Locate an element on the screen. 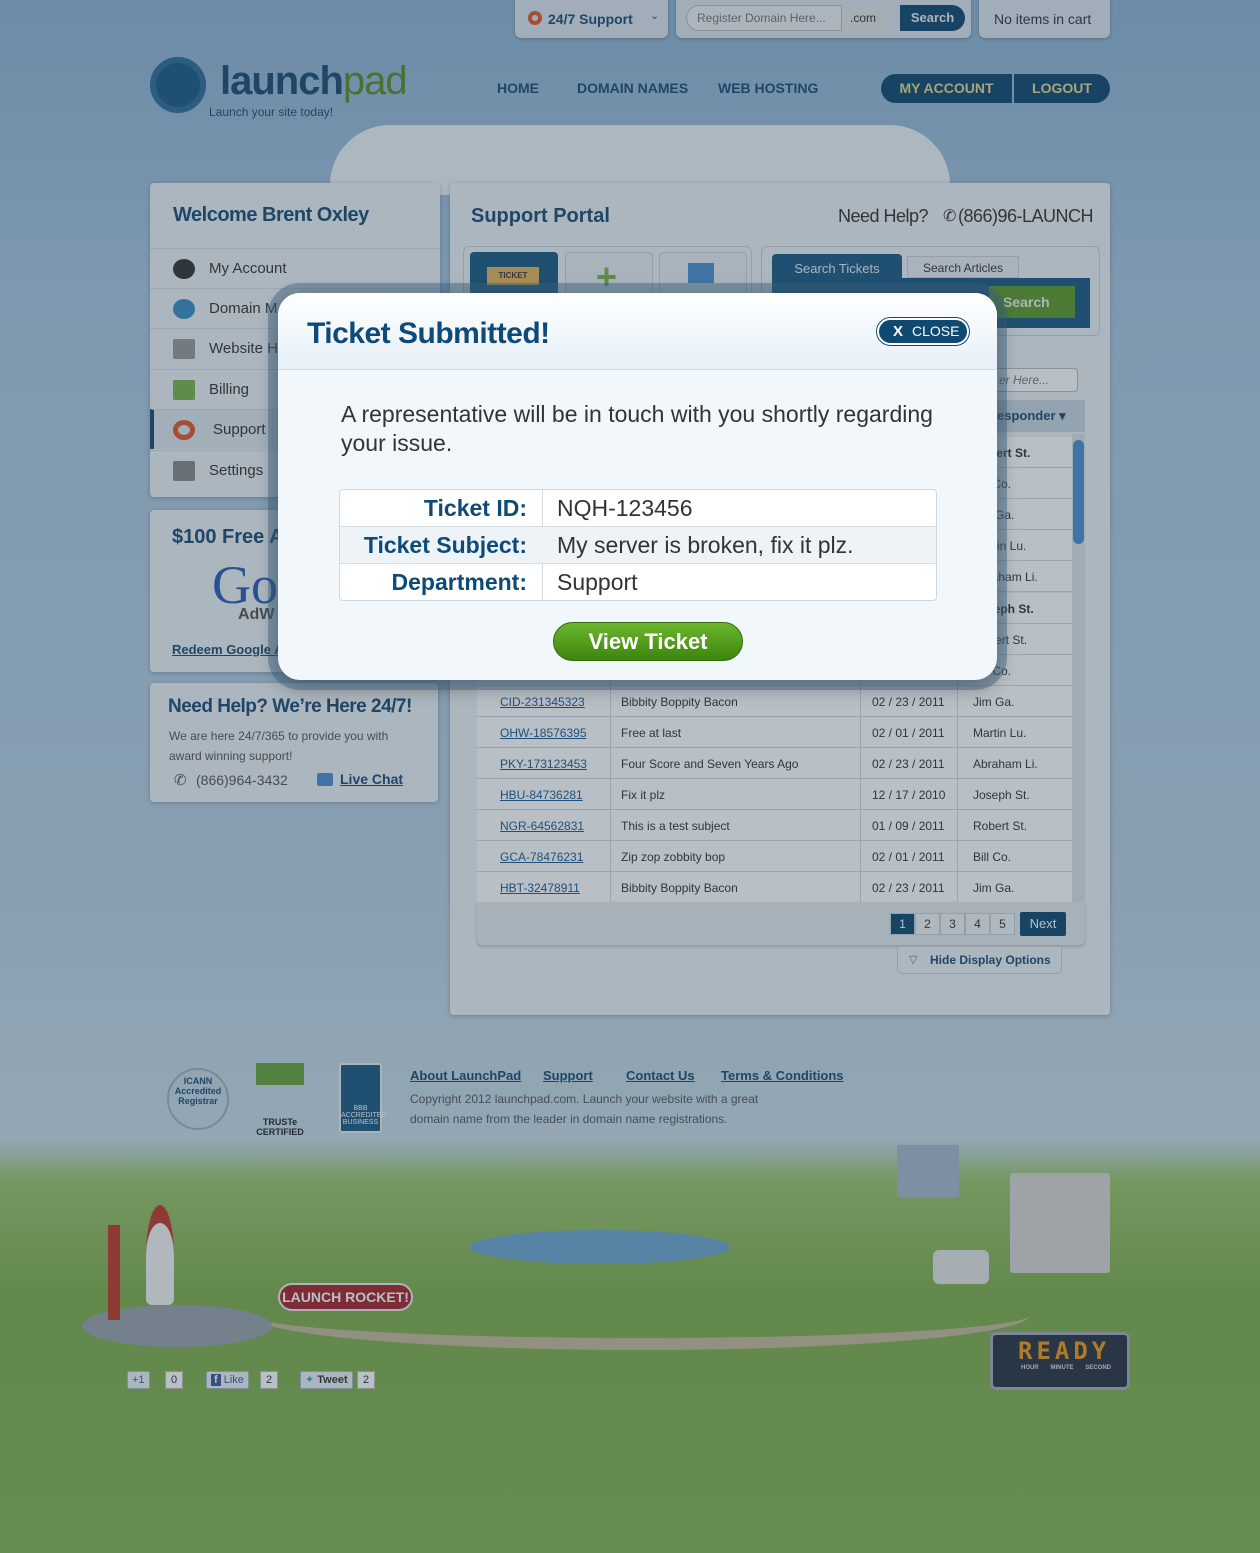 This screenshot has width=1260, height=1553. ticket-subject-value: My server is broken, fix it plz. is located at coordinates (705, 545).